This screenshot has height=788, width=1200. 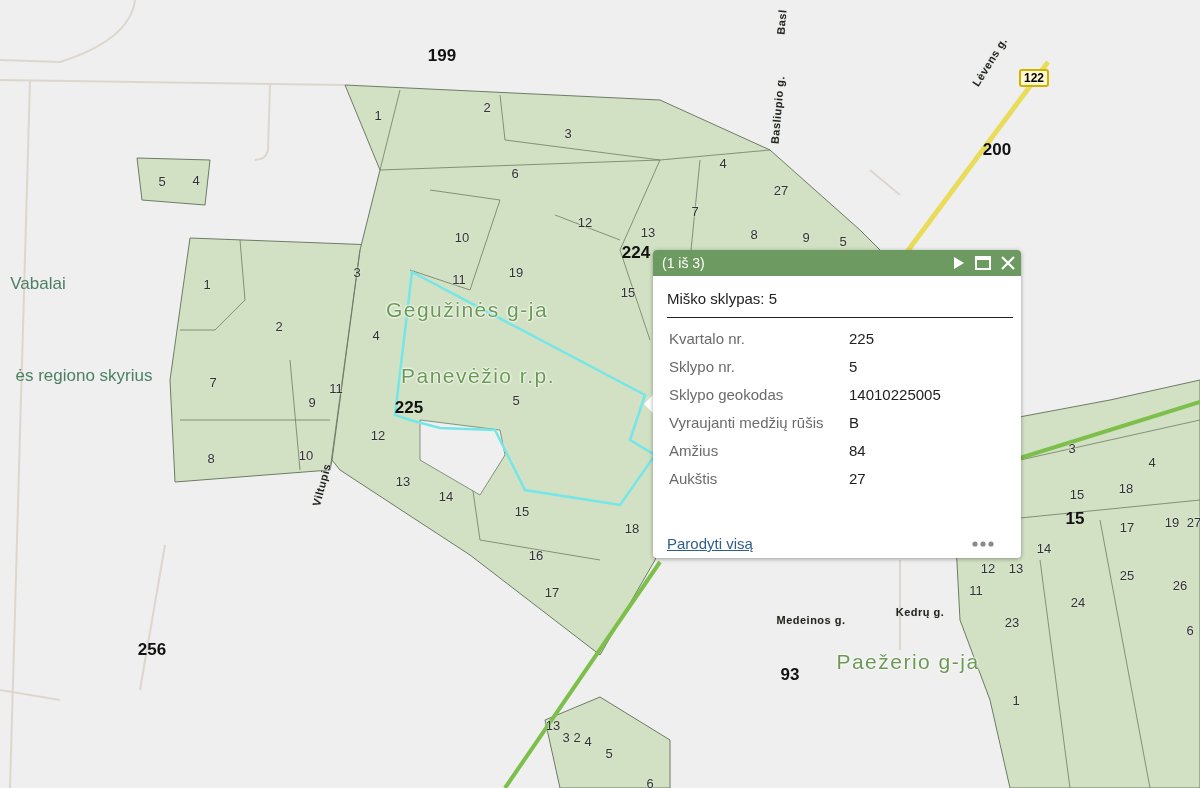 I want to click on field-label: Aukštis, so click(x=694, y=478).